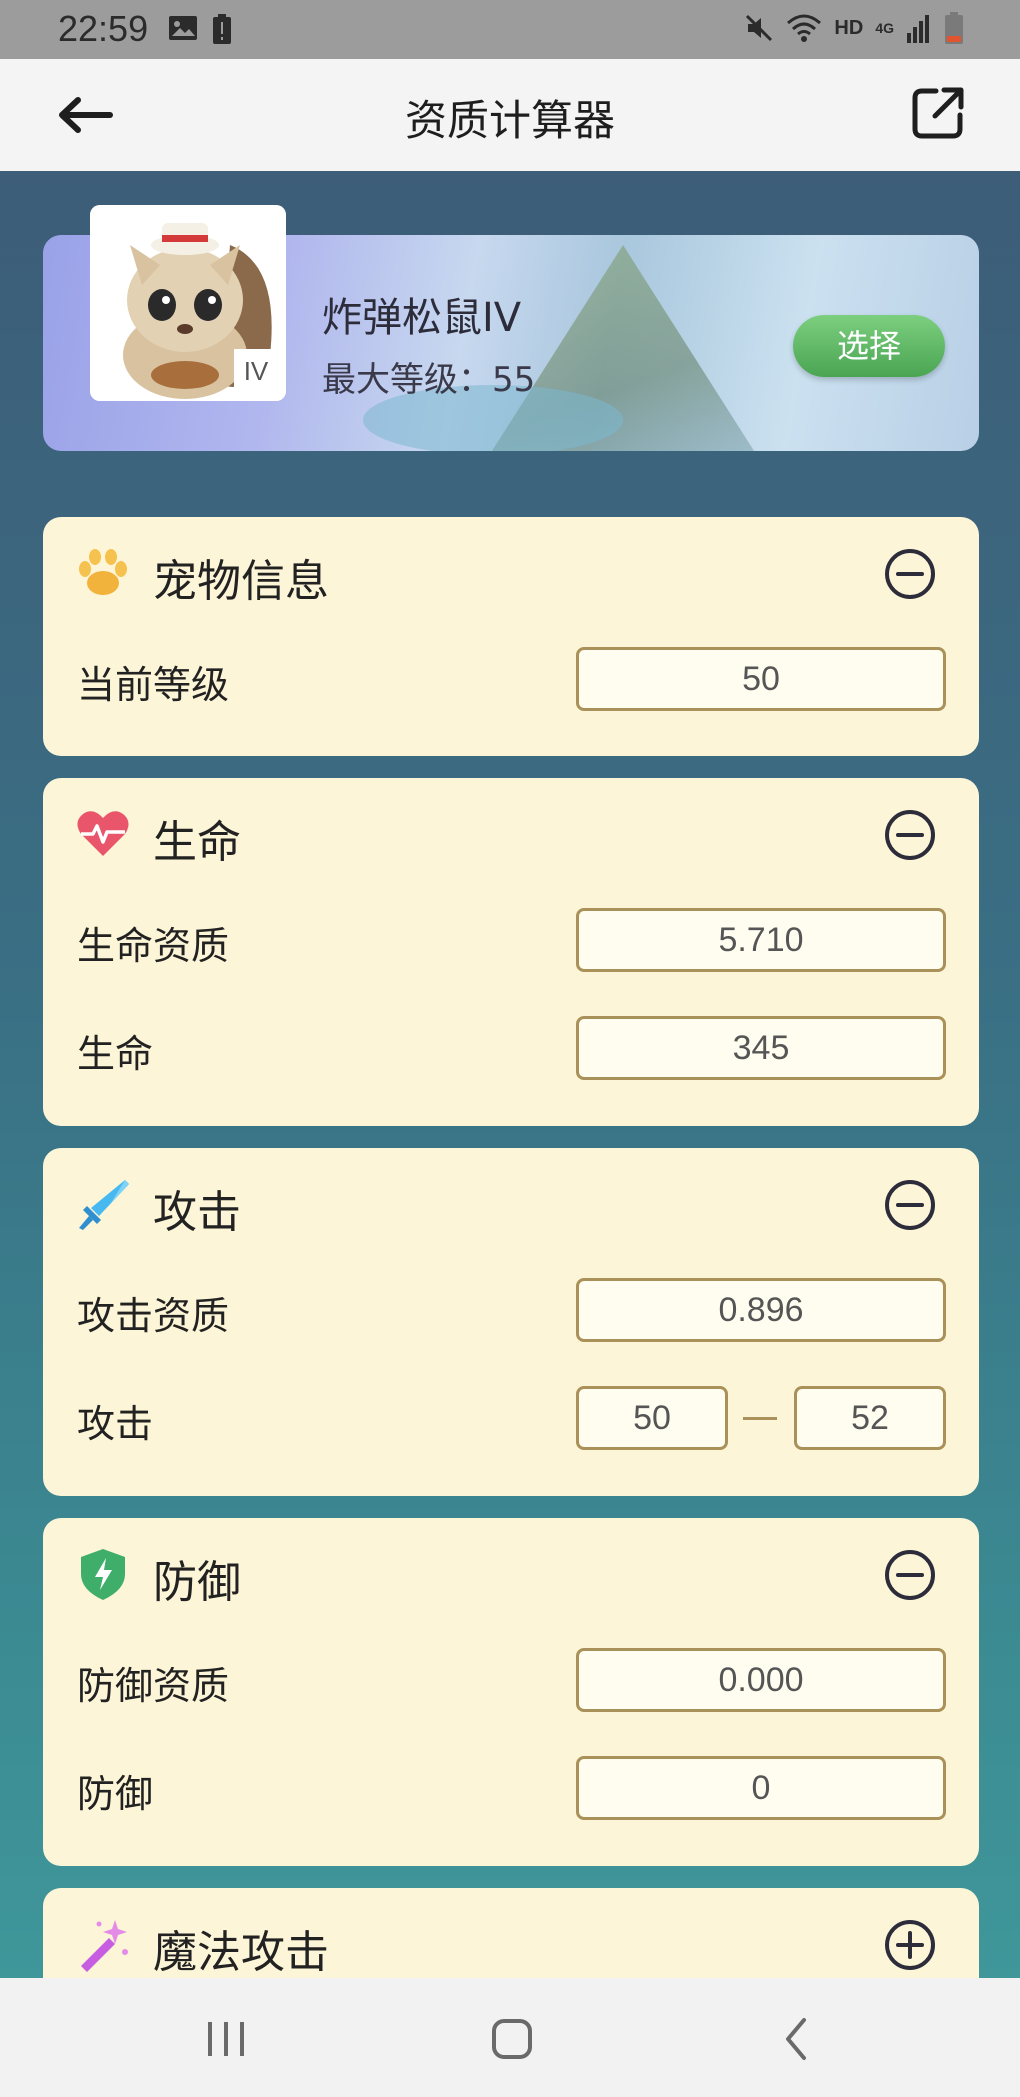  I want to click on page-title: 资质计算器, so click(509, 120).